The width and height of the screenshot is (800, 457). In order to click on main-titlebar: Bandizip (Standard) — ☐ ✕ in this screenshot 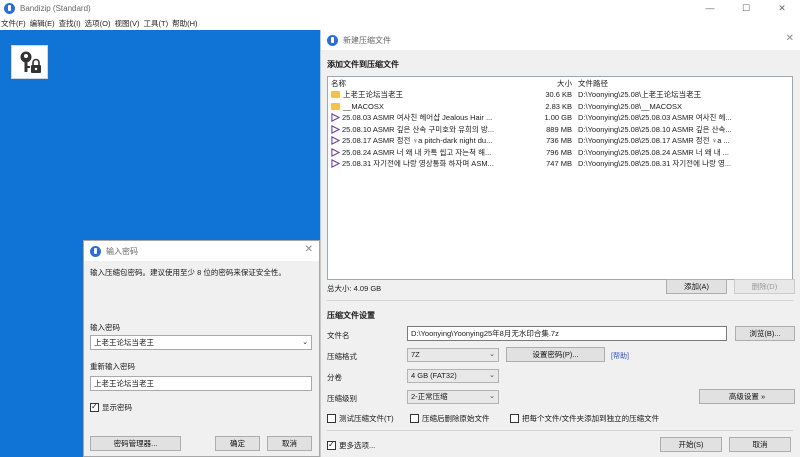, I will do `click(400, 8)`.